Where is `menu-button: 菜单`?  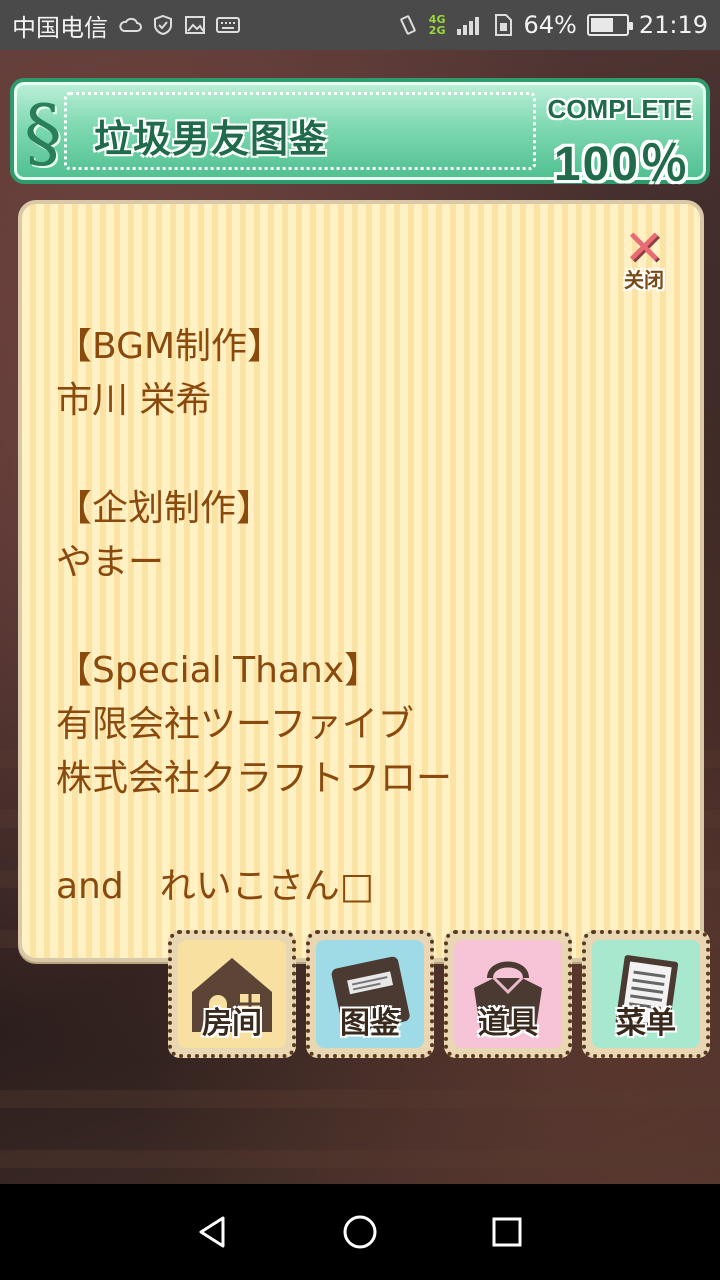 menu-button: 菜单 is located at coordinates (646, 994).